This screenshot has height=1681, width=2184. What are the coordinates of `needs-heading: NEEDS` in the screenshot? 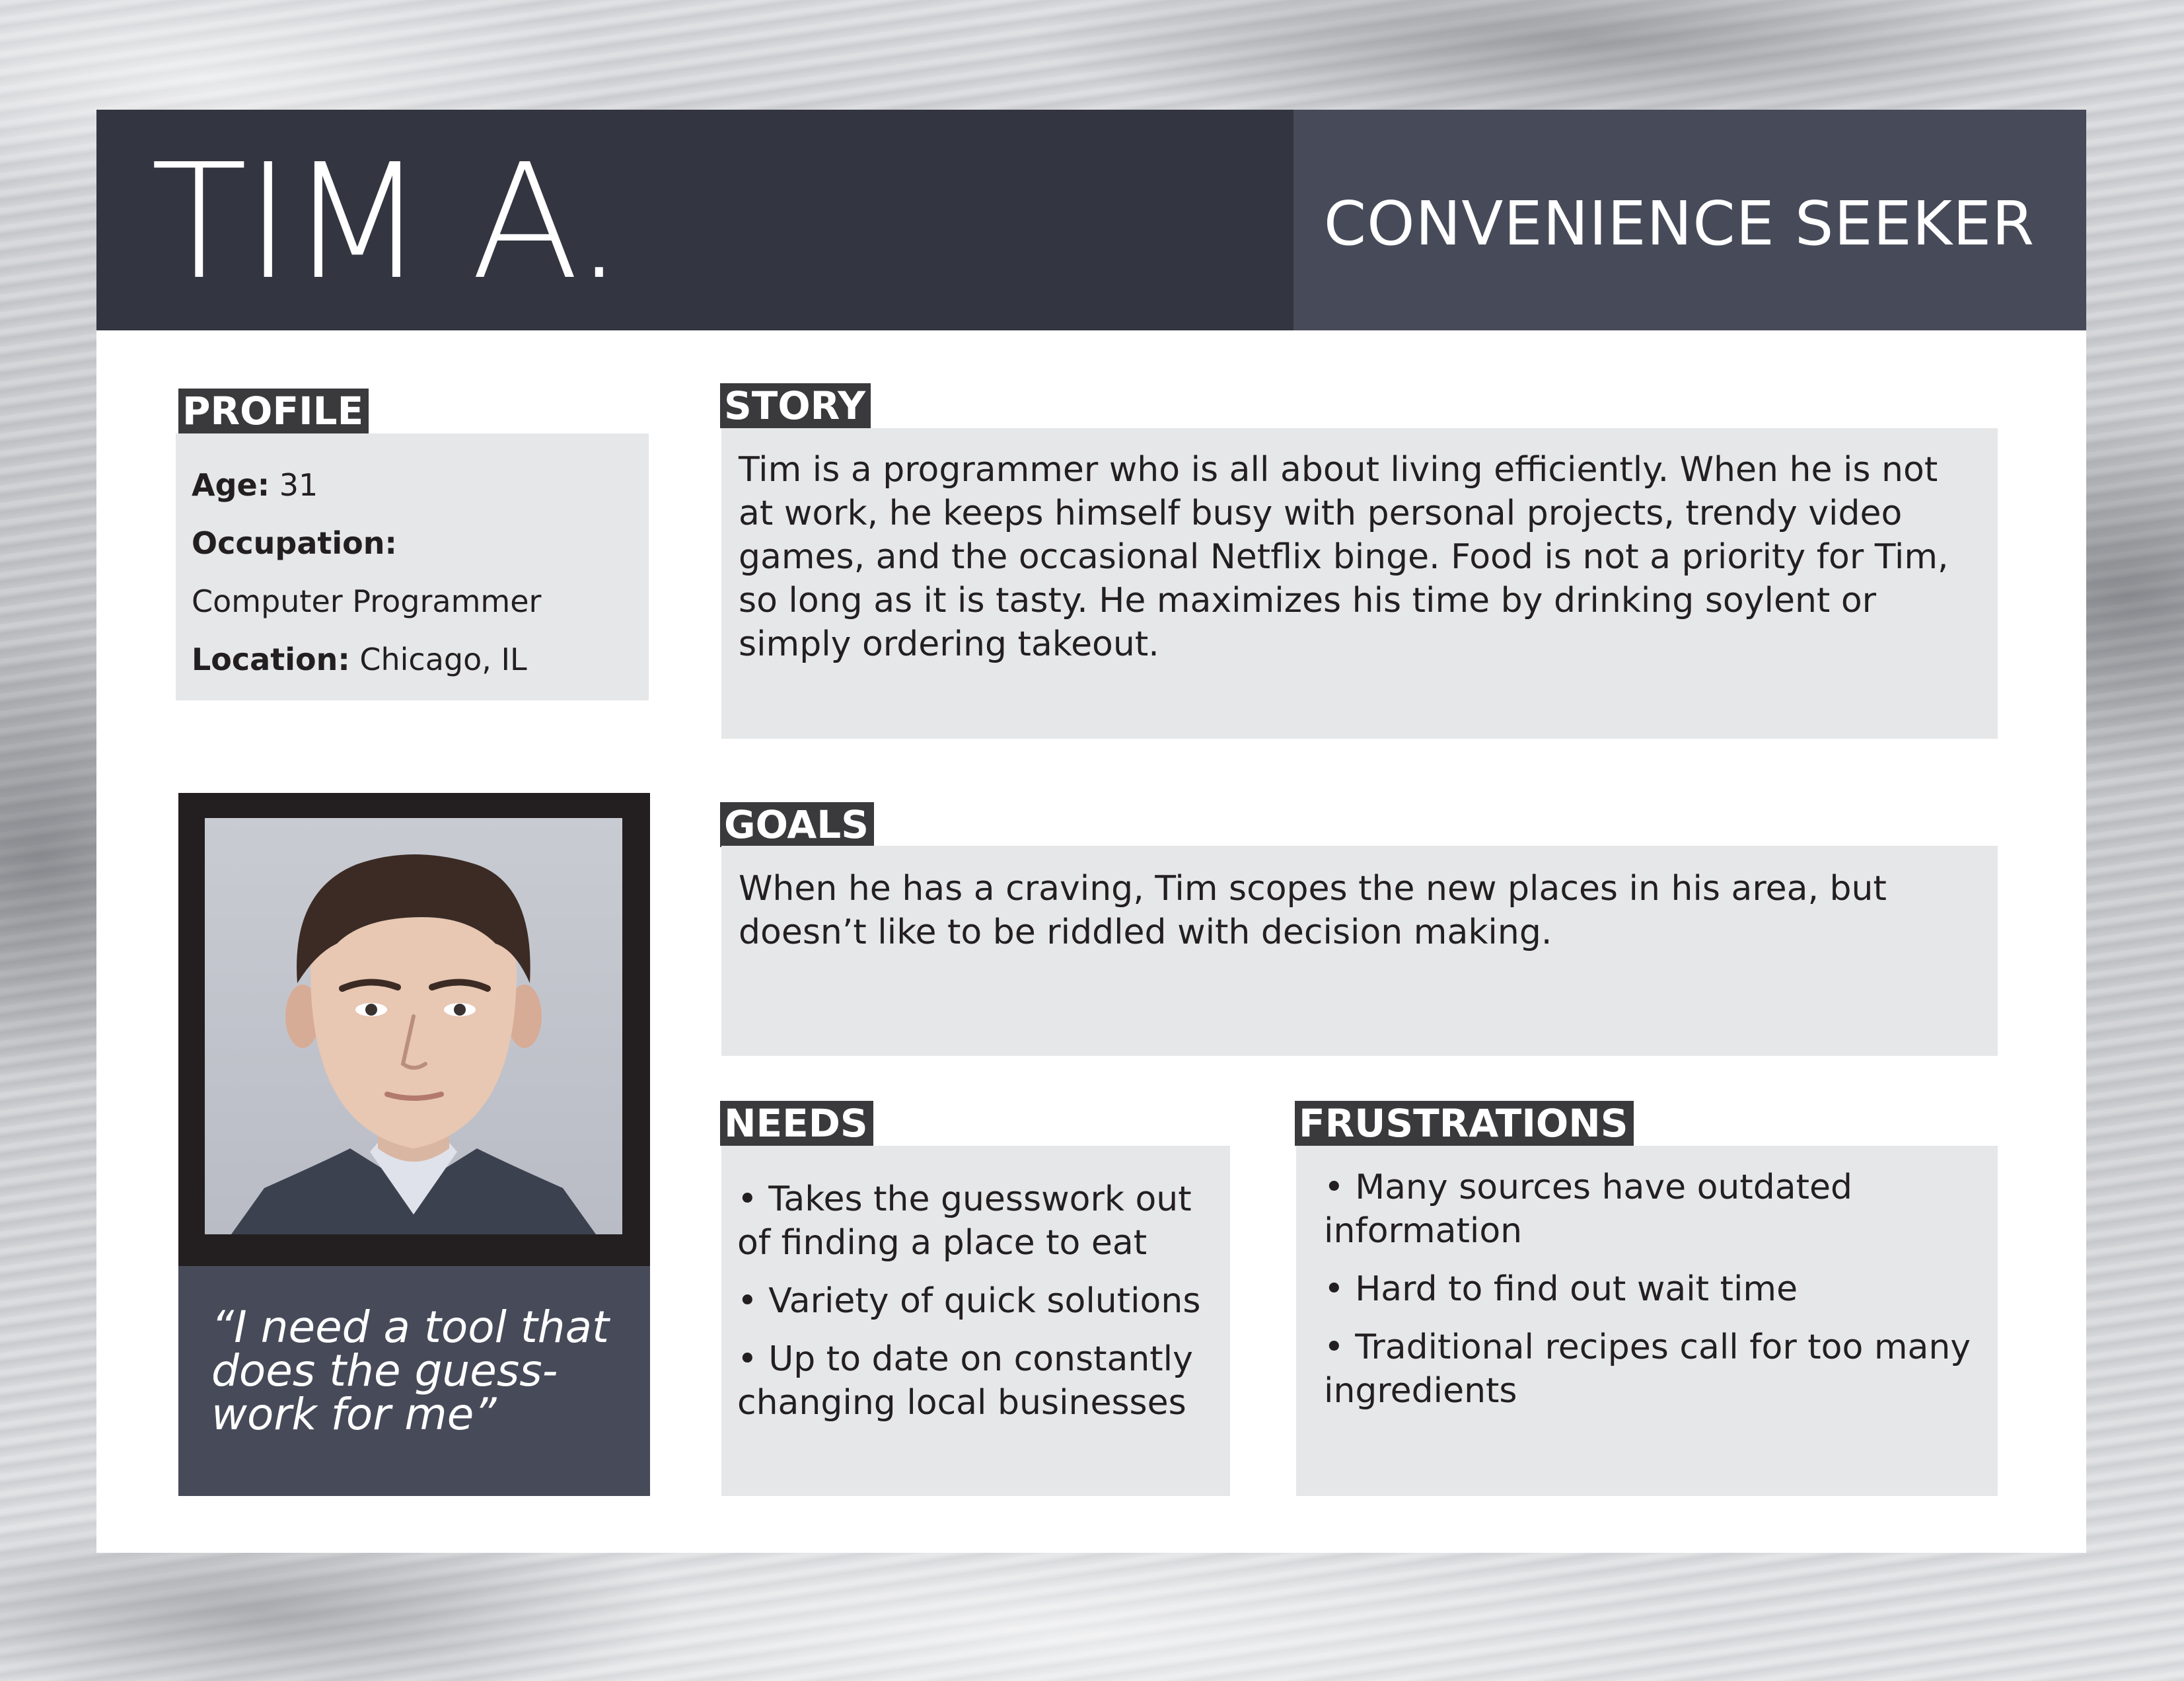 It's located at (796, 1123).